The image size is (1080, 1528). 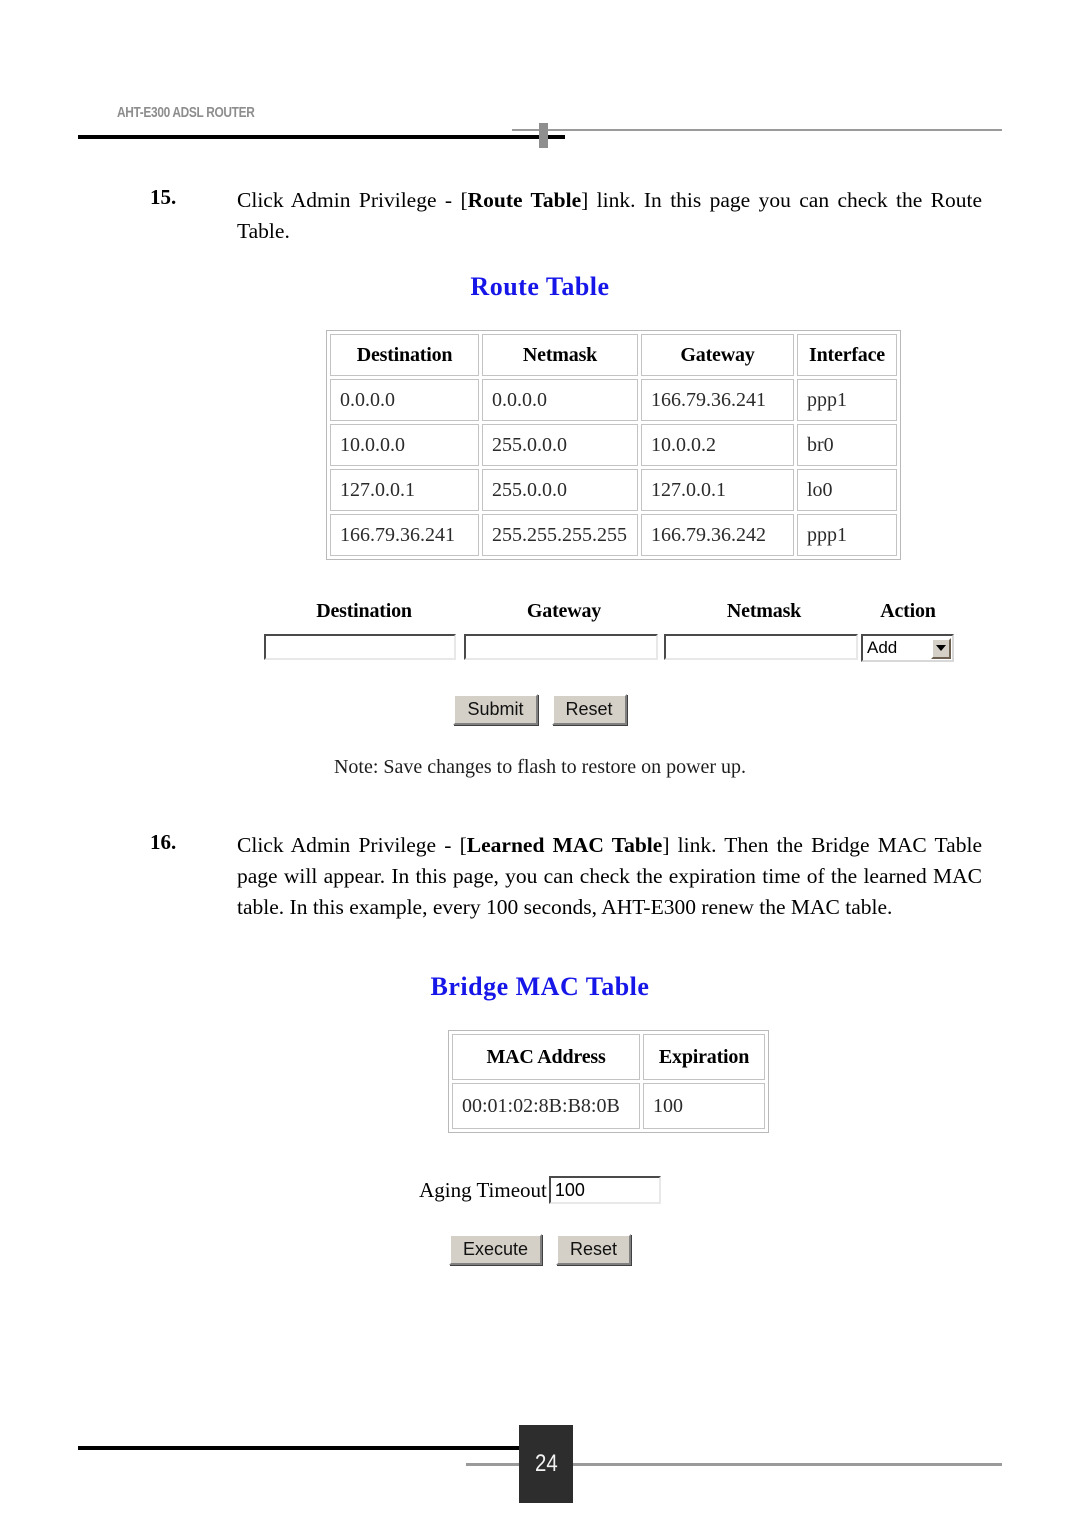 I want to click on table-row: 127.0.0.1 255.0.0.0 127.0.0.1 lo0, so click(x=613, y=490).